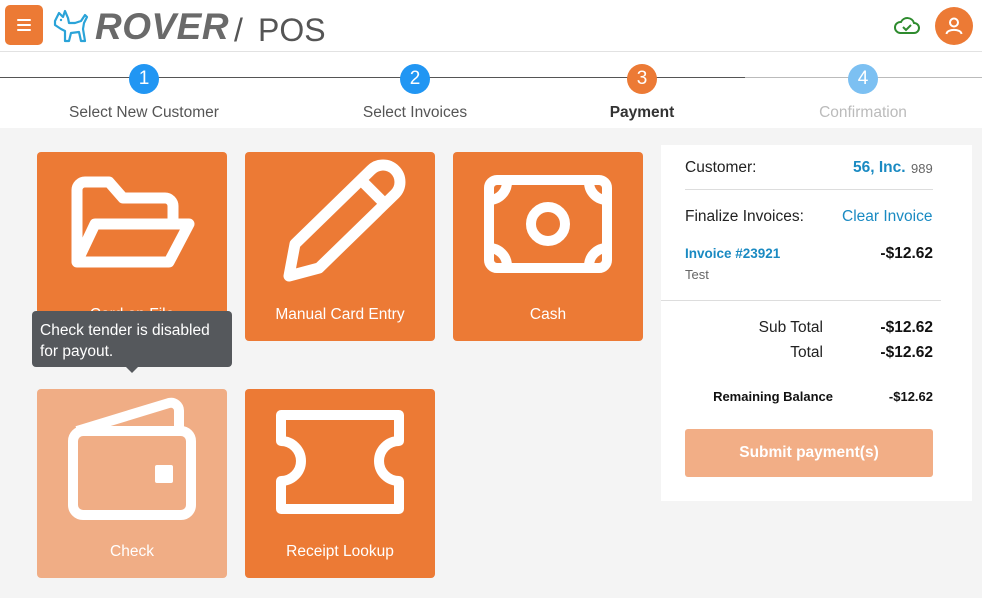 The width and height of the screenshot is (982, 598). What do you see at coordinates (415, 79) in the screenshot?
I see `step-2-circle: 2` at bounding box center [415, 79].